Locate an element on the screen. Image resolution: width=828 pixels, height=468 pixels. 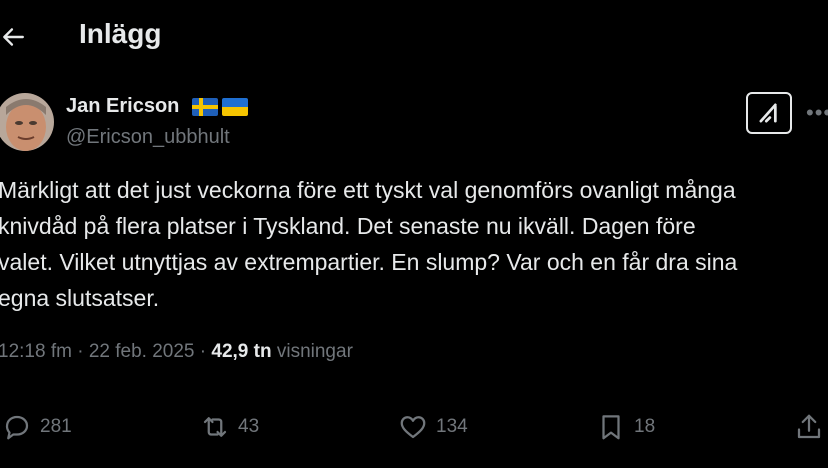
tweet-time: 12:18 fm is located at coordinates (36, 351).